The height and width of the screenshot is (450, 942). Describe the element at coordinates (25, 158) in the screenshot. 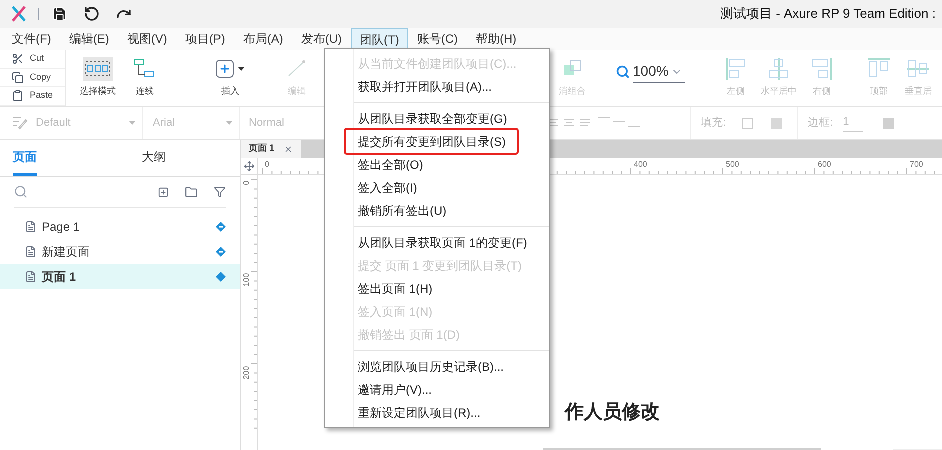

I see `panel-tab: 页面` at that location.